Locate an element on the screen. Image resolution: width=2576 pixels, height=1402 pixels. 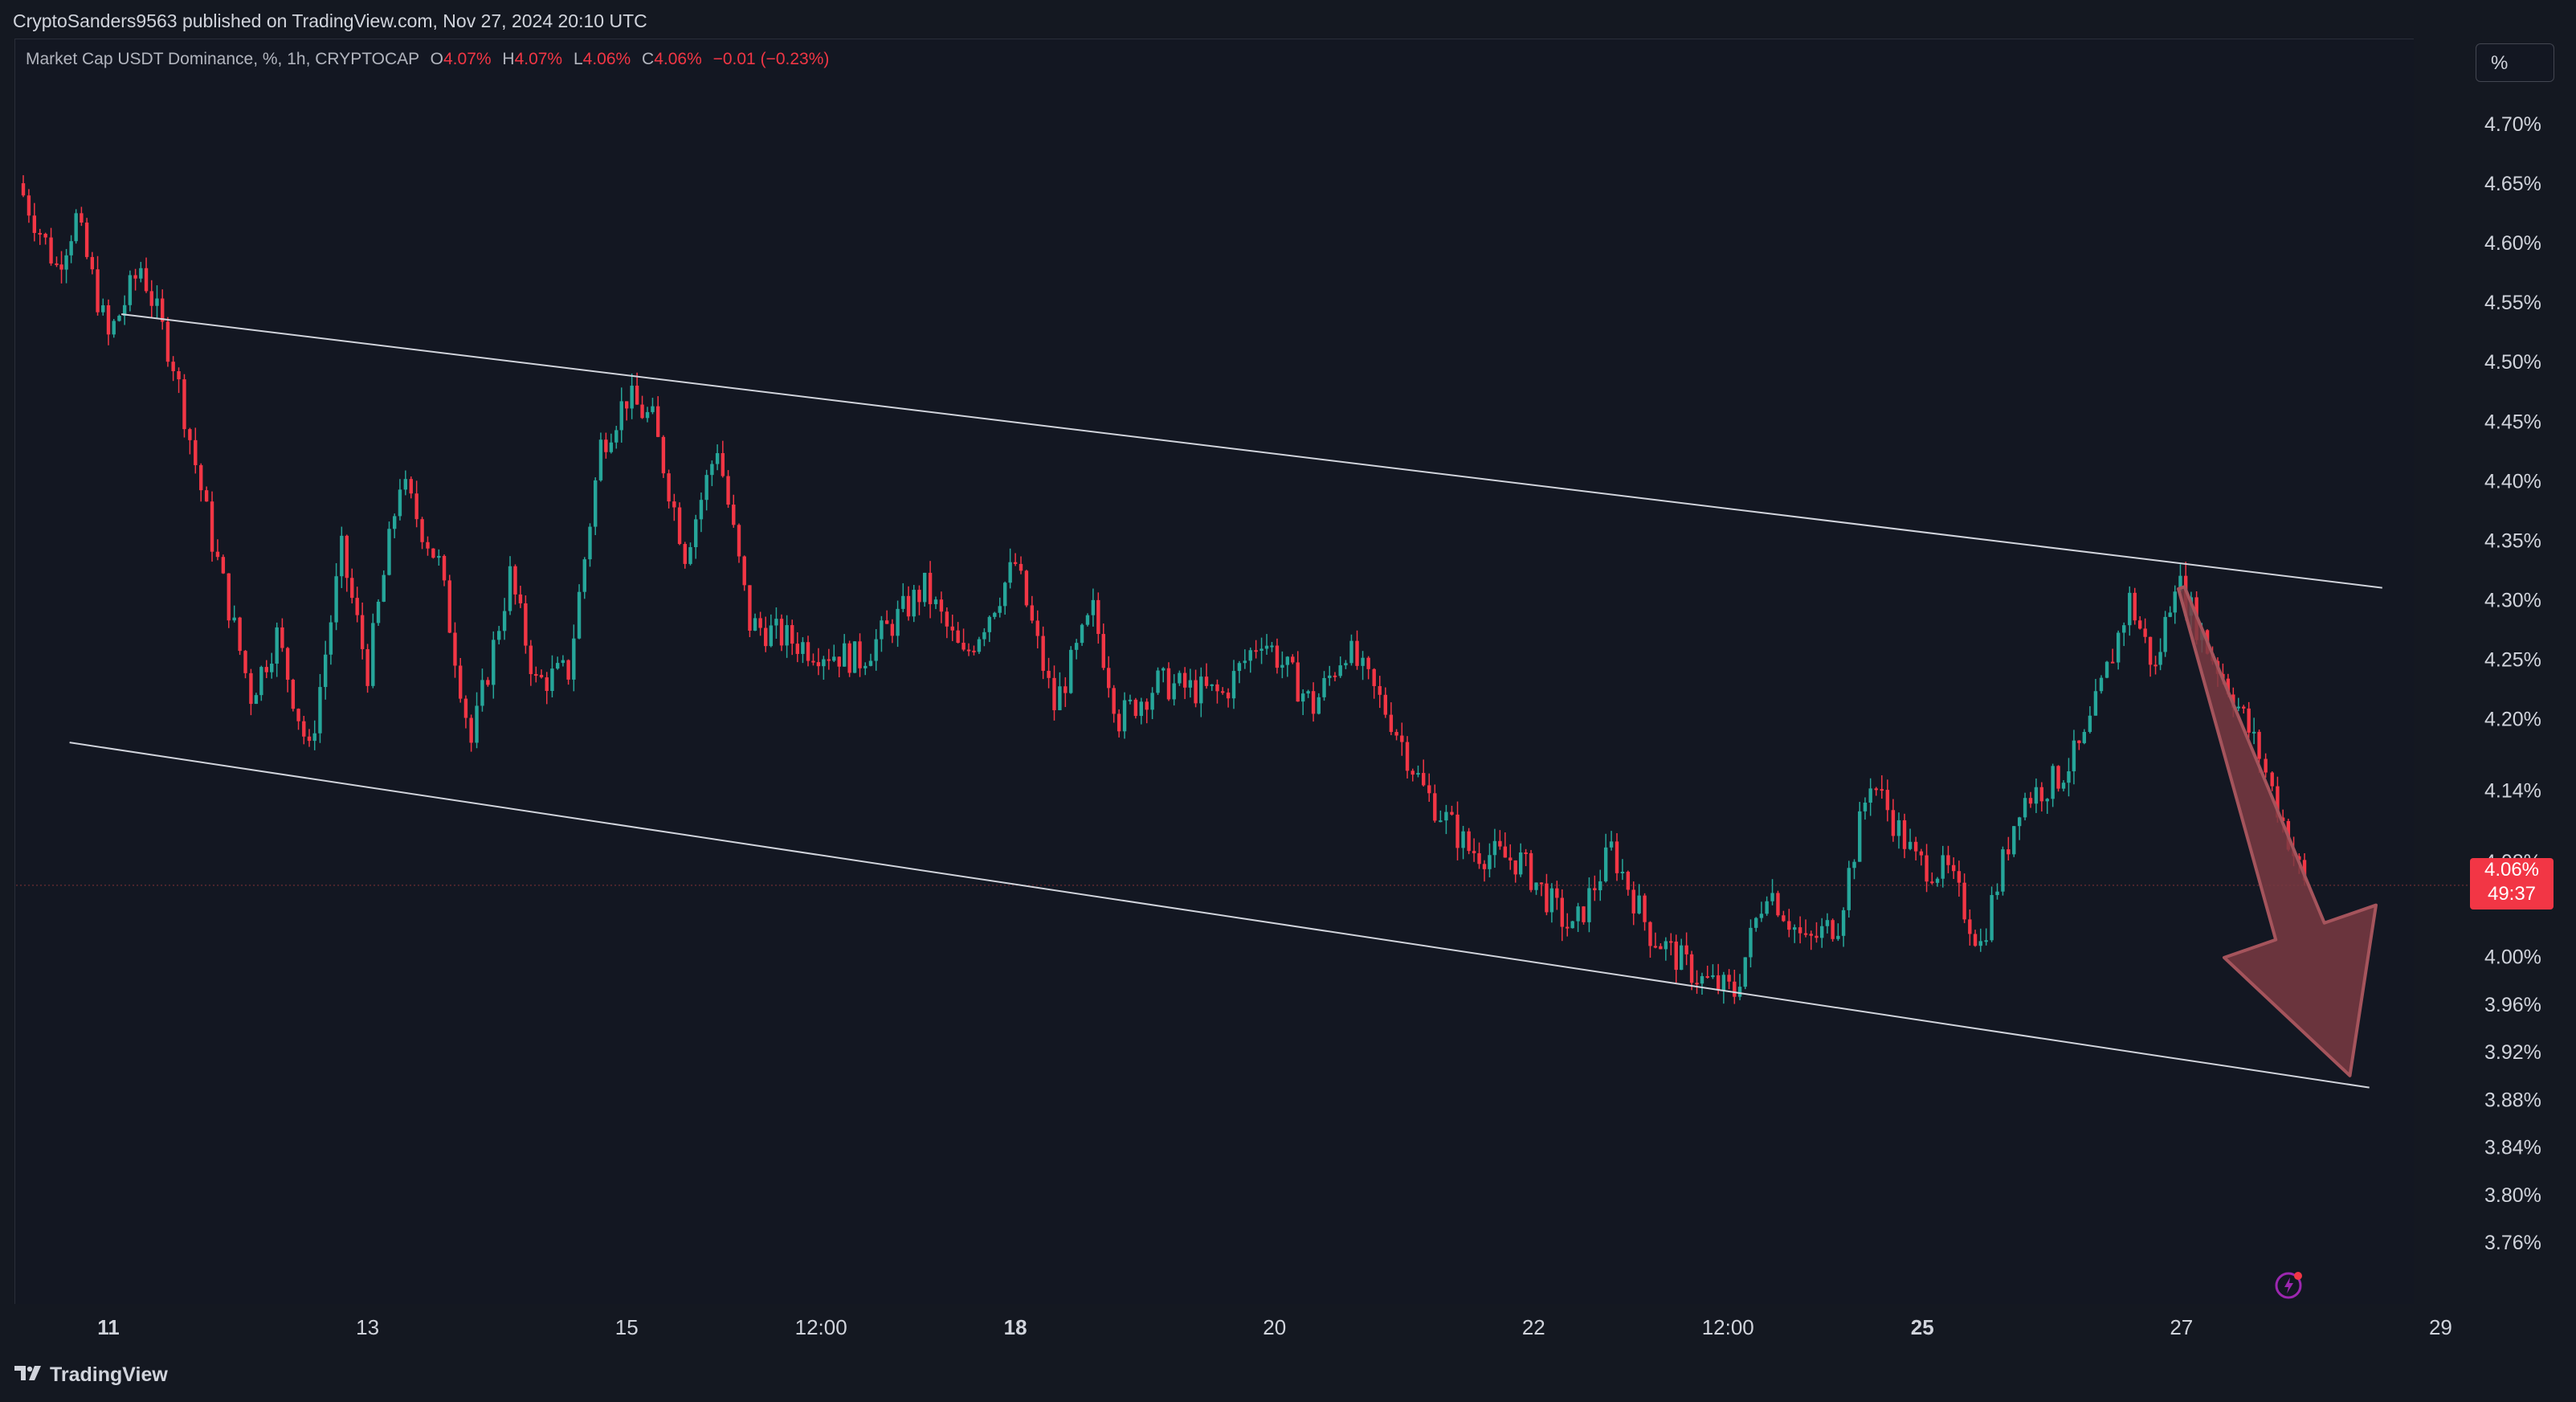
y-tick-label: 3.76% is located at coordinates (2512, 1243).